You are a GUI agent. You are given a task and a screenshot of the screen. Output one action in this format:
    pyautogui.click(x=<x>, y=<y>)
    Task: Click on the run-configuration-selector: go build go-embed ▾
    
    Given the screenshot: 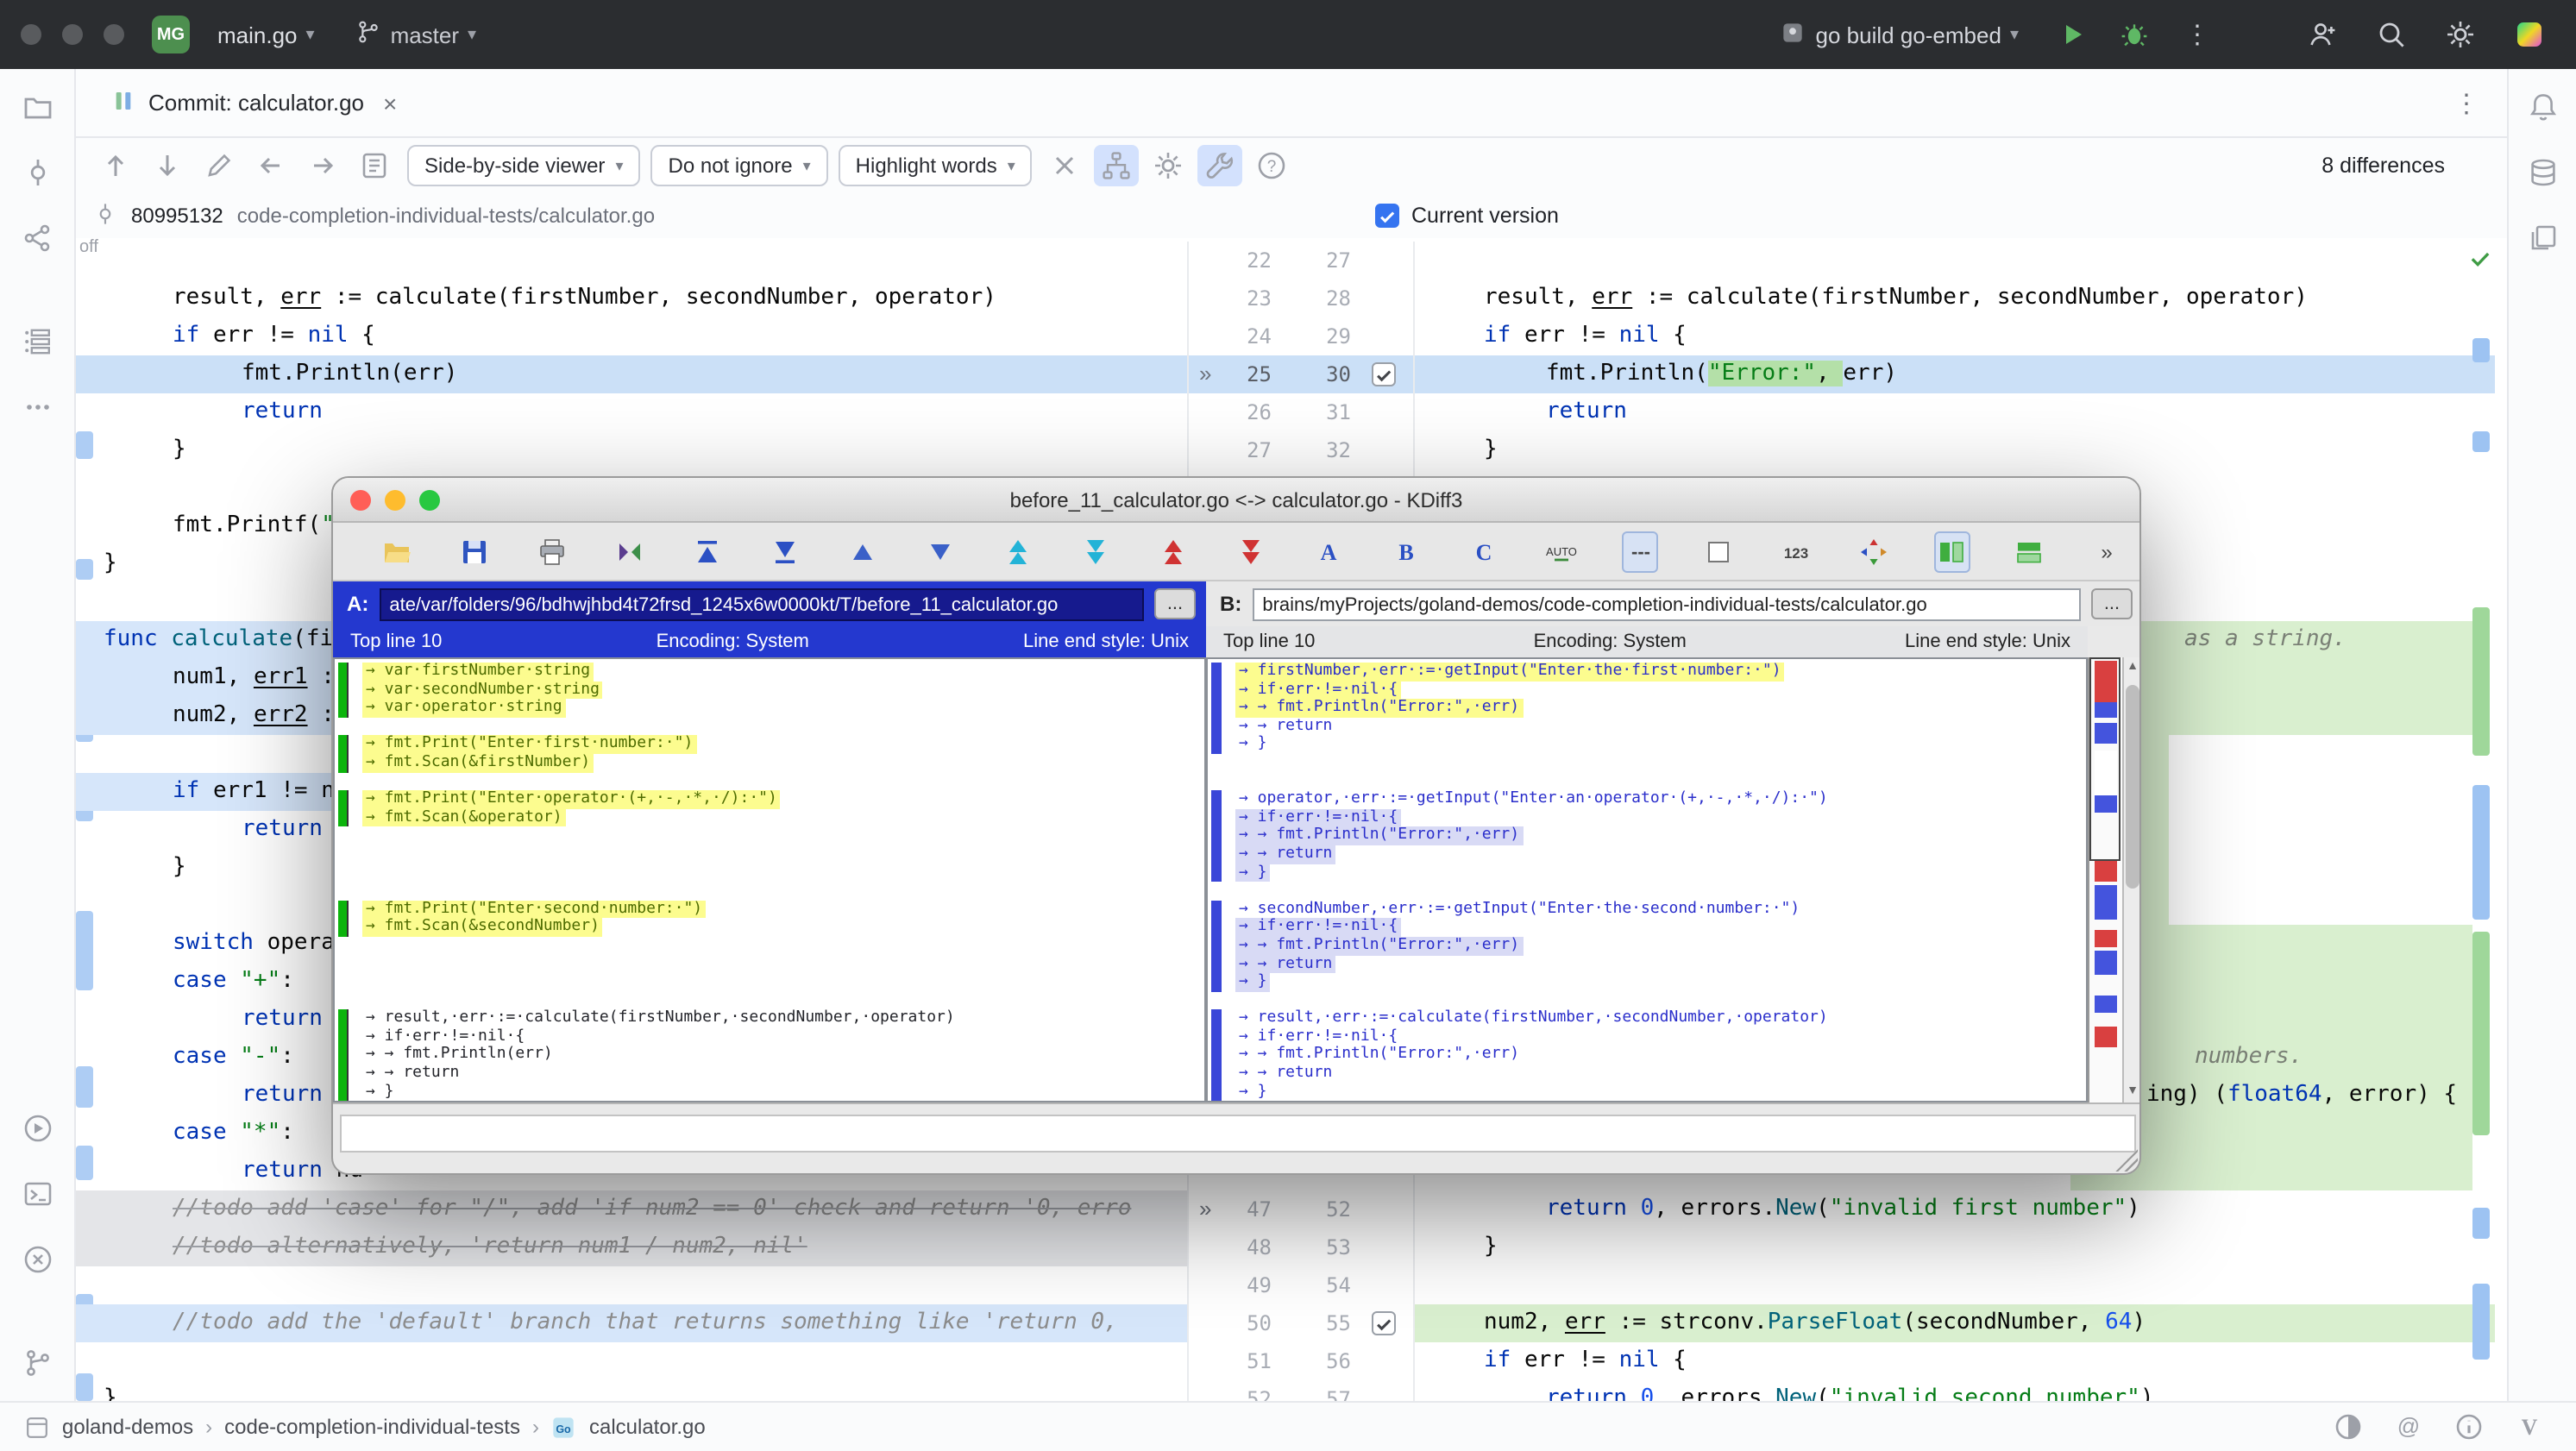 What is the action you would take?
    pyautogui.click(x=1899, y=34)
    